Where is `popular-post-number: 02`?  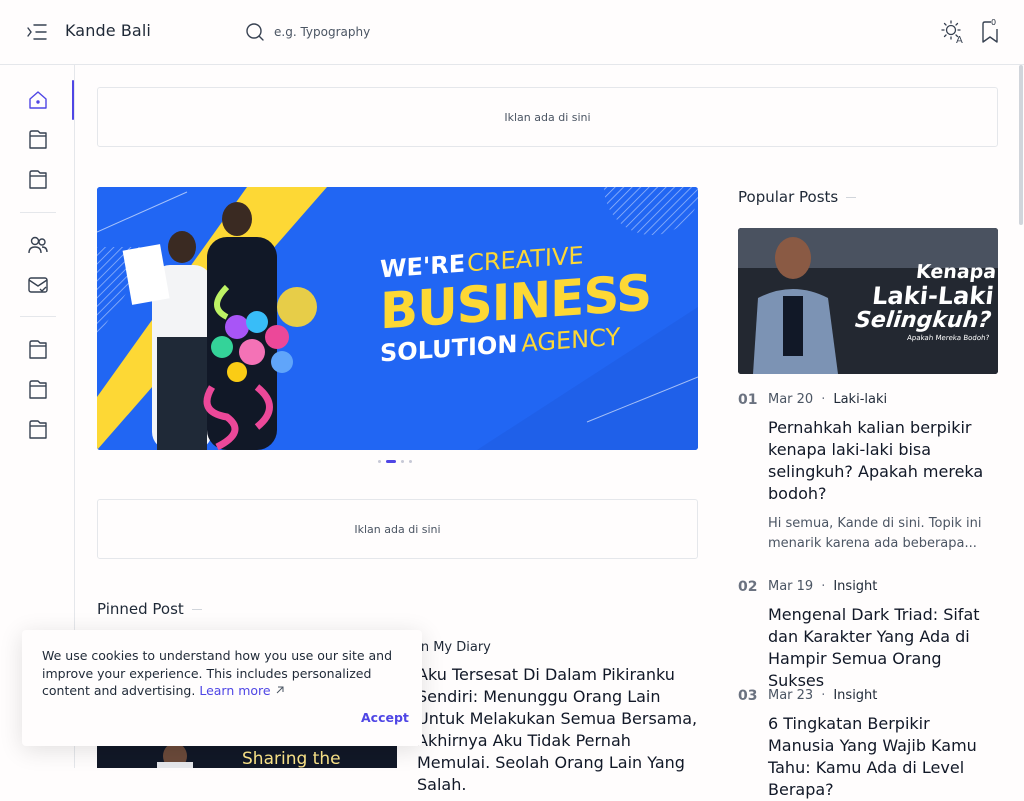
popular-post-number: 02 is located at coordinates (748, 587).